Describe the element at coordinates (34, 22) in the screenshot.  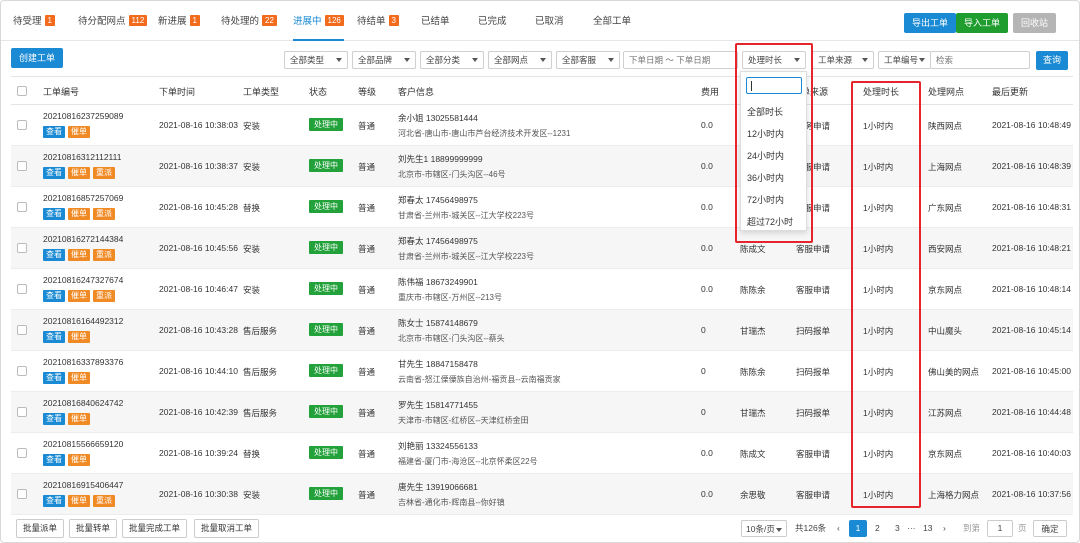
I see `tab-pending-accept: 待受理 1` at that location.